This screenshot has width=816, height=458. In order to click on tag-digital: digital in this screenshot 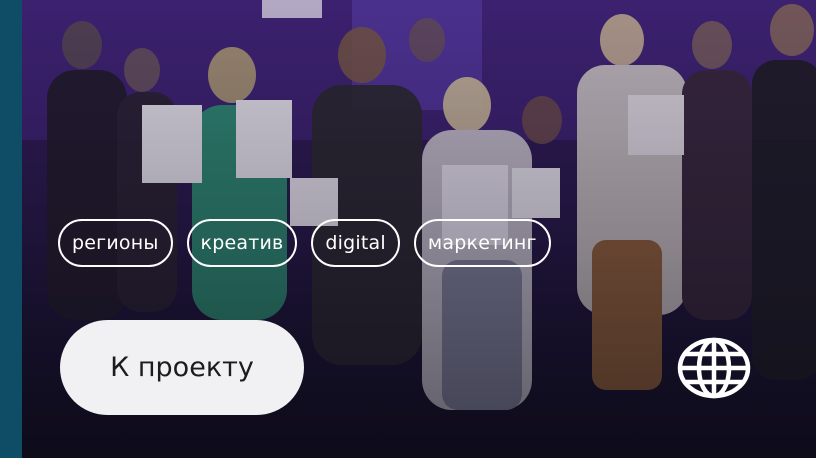, I will do `click(355, 243)`.